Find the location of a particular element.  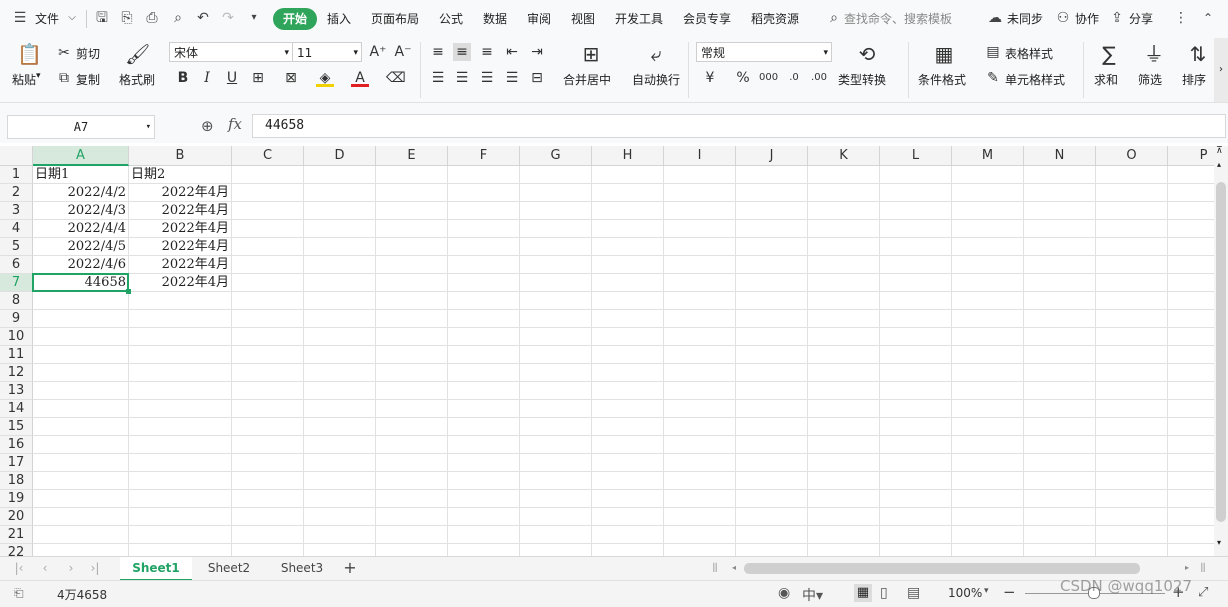

cell-l15 is located at coordinates (916, 427).